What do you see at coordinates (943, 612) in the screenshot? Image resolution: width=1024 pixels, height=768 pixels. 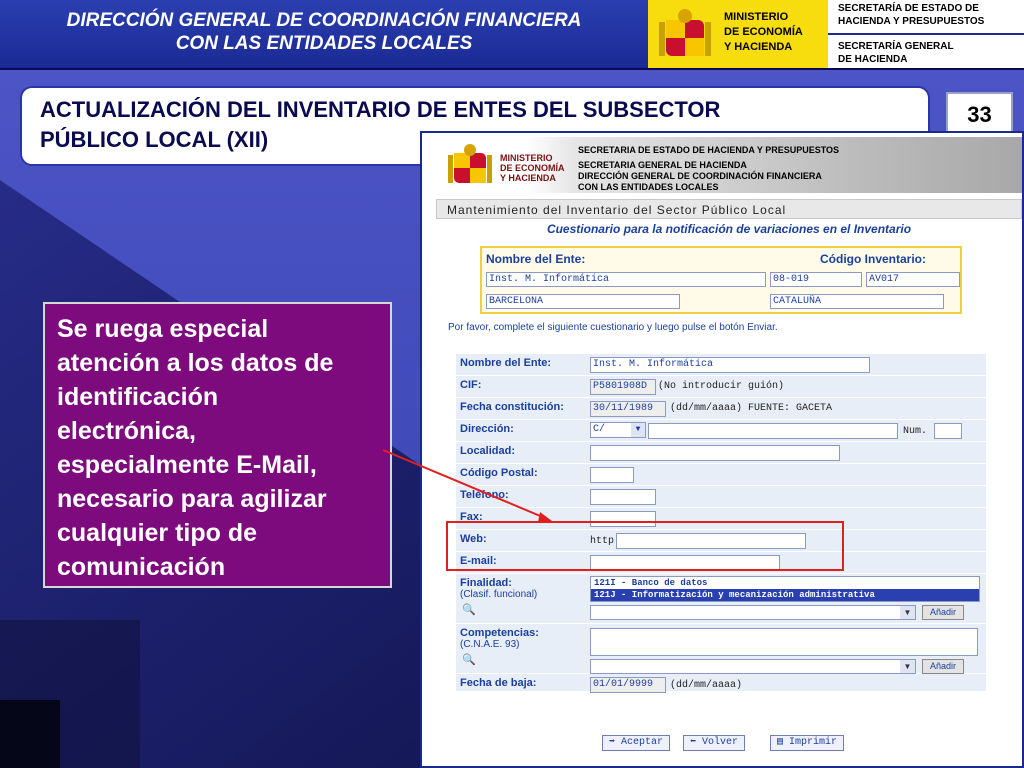 I see `add-finalidad-button: Añadir` at bounding box center [943, 612].